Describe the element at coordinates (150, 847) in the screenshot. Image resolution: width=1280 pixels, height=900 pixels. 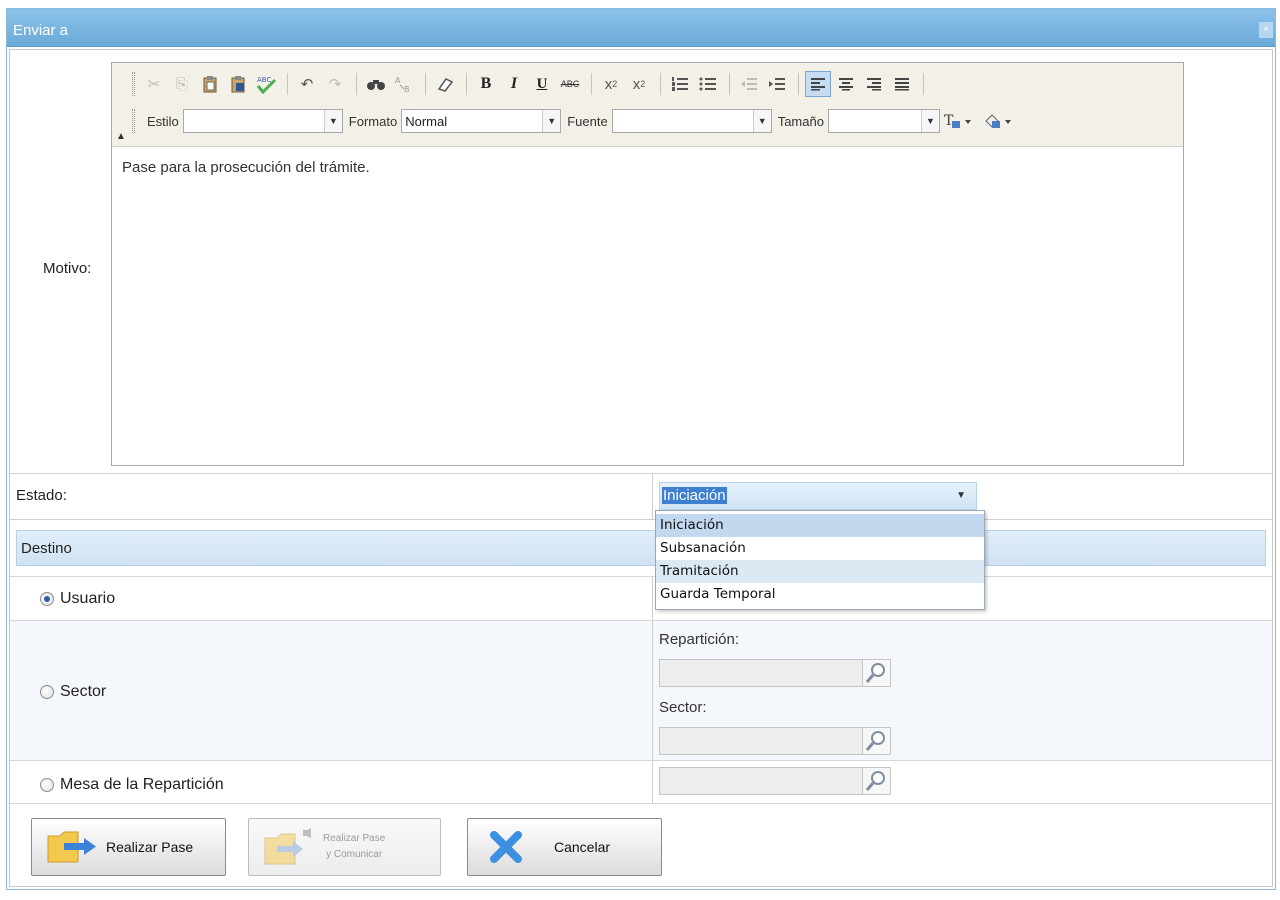
I see `realizar-pase-label: Realizar Pase` at that location.